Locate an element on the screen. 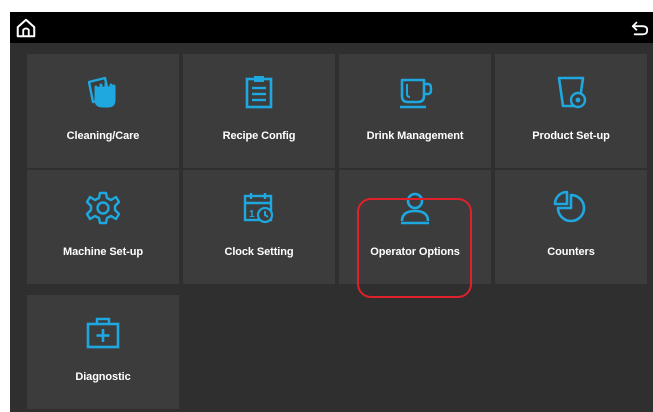 This screenshot has height=412, width=653. cup-icon is located at coordinates (416, 93).